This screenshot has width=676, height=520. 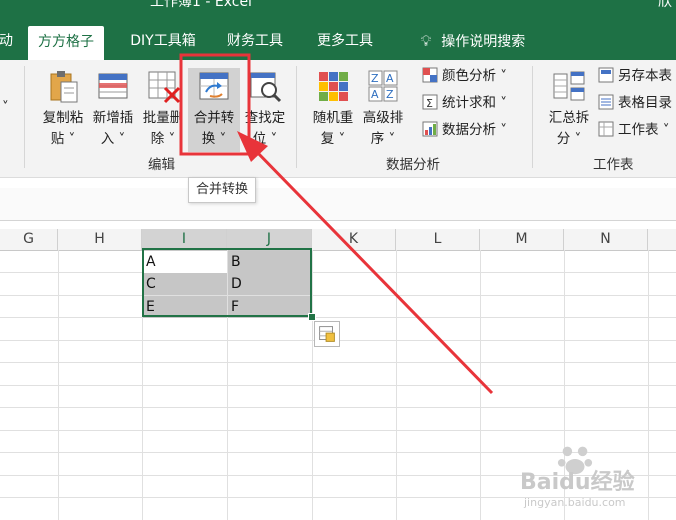 I want to click on watermark-url: jingyan.baidu.com, so click(x=575, y=502).